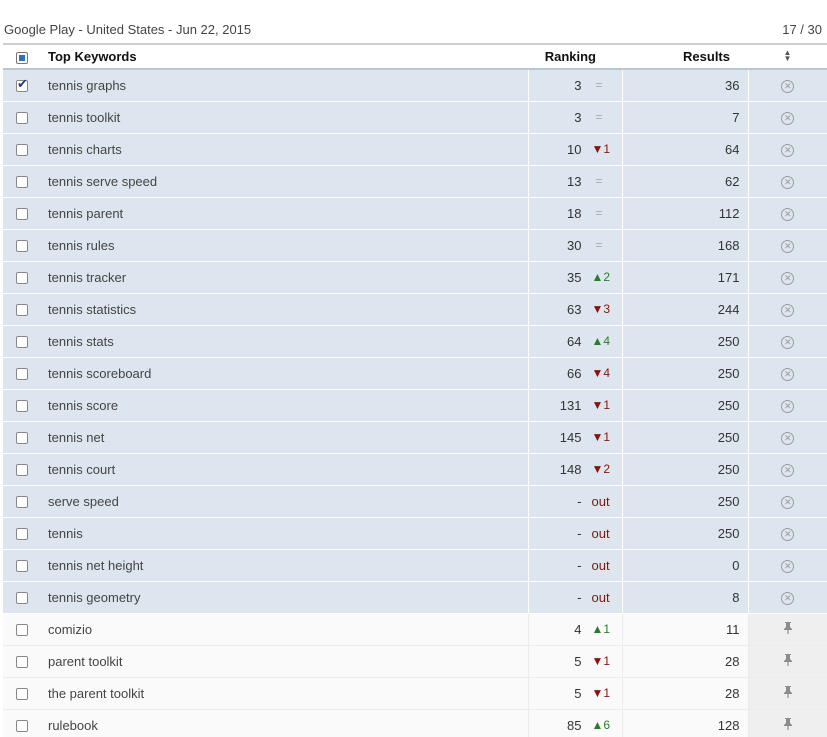  I want to click on select-all-box, so click(22, 57).